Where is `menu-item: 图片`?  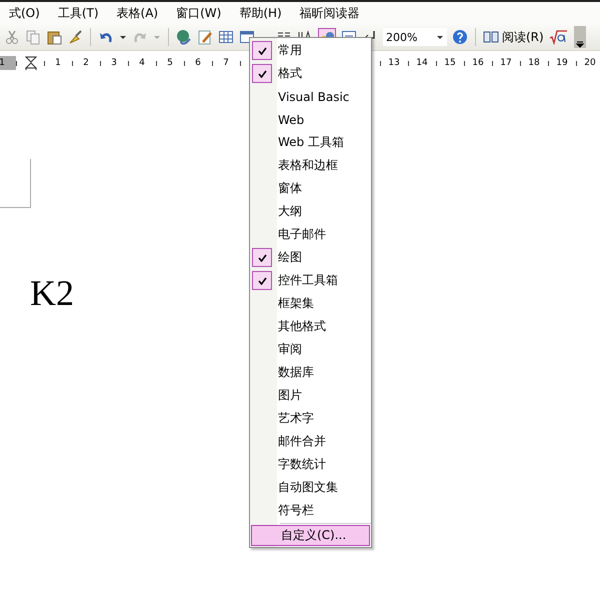 menu-item: 图片 is located at coordinates (310, 395).